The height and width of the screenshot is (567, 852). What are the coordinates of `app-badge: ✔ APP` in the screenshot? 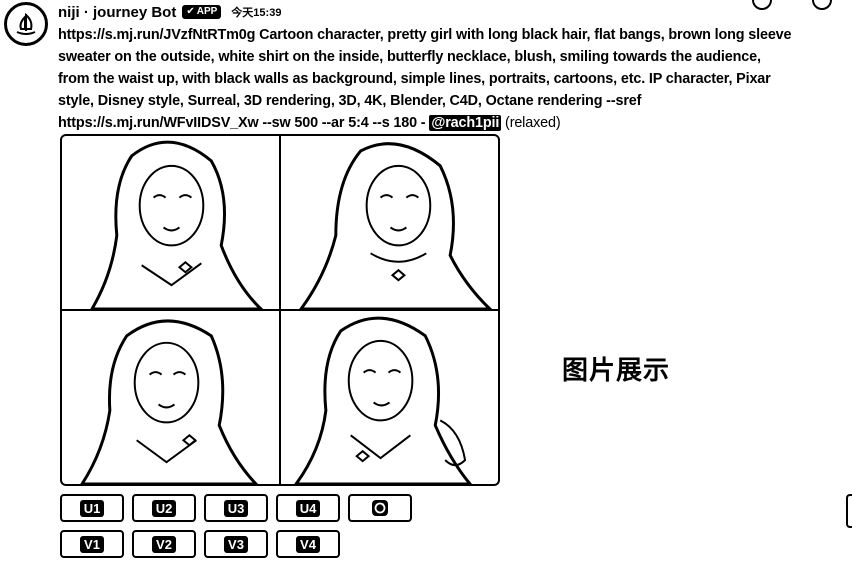 It's located at (202, 12).